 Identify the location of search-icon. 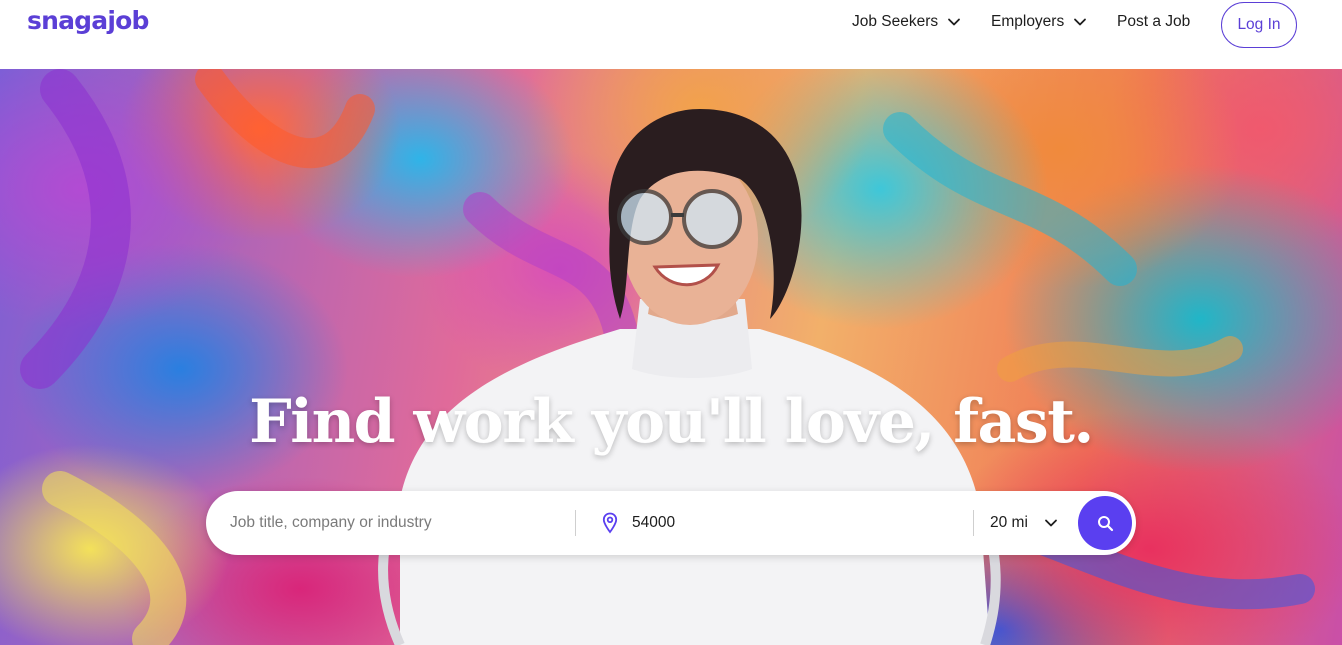
(1105, 523).